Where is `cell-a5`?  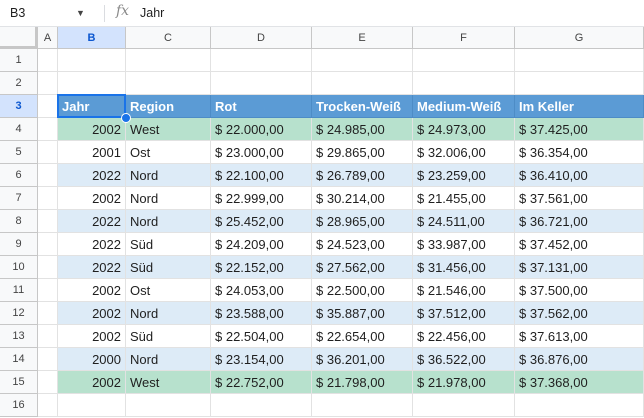 cell-a5 is located at coordinates (48, 152).